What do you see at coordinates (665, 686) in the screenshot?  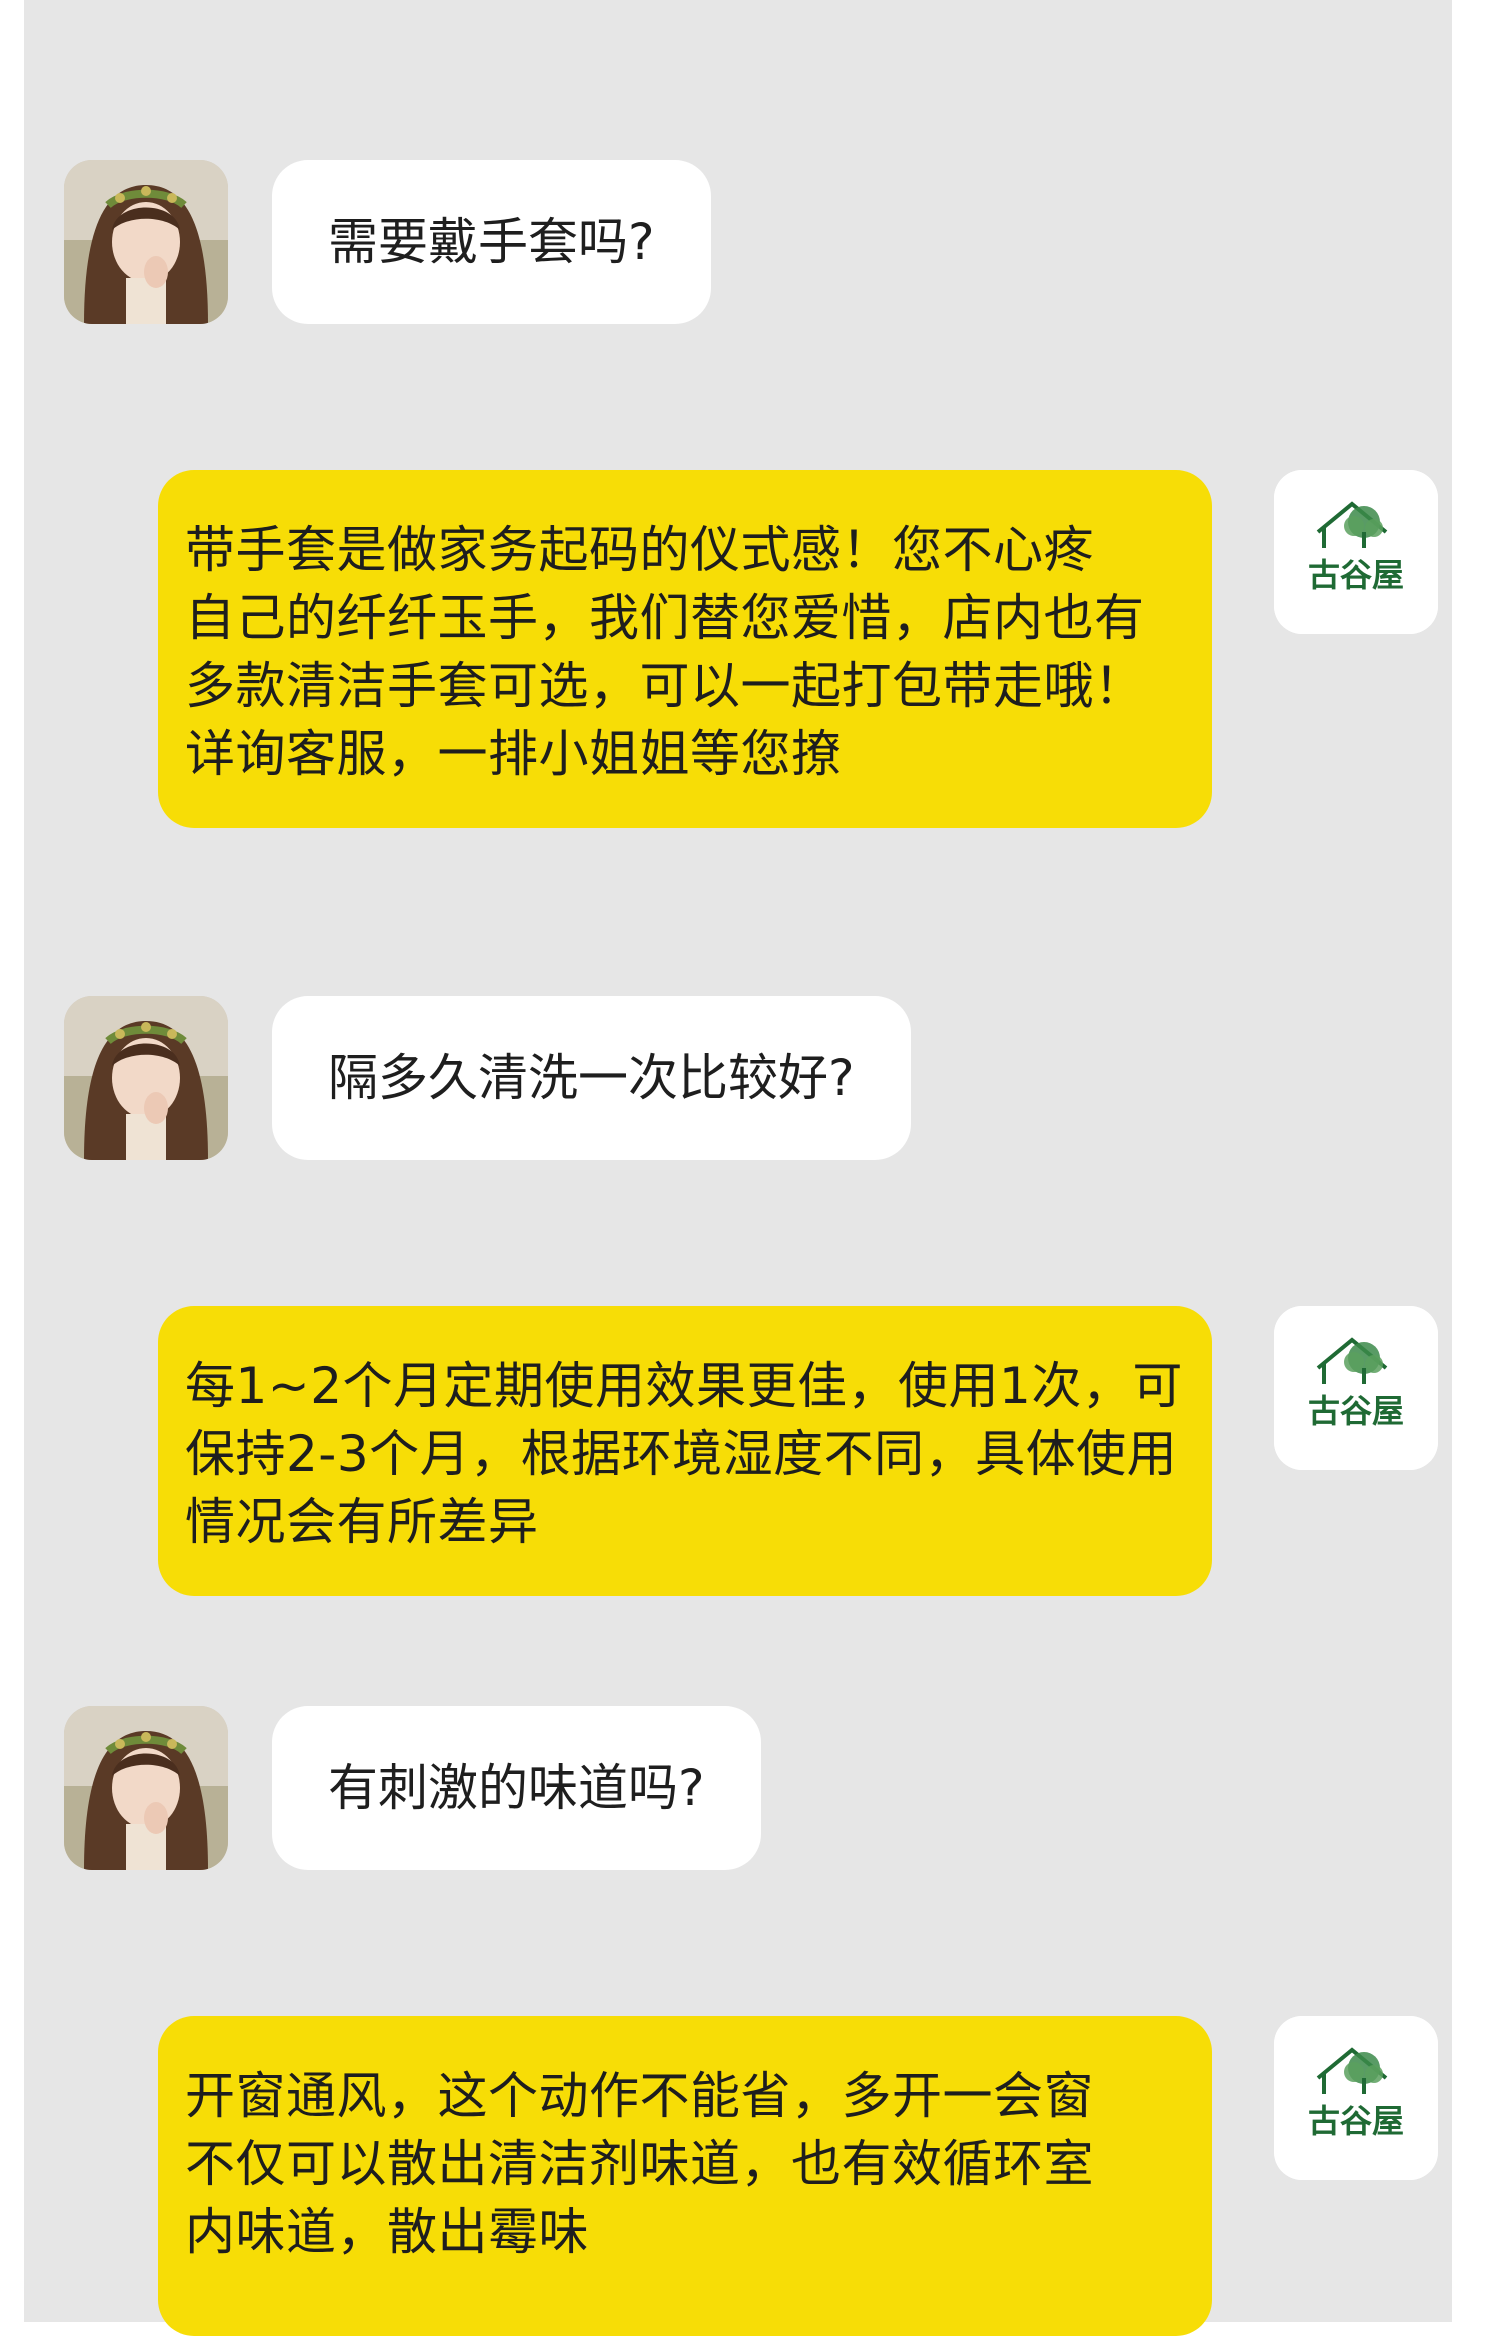 I see `message-line: 多款清洁手套可选，可以一起打包带走哦！` at bounding box center [665, 686].